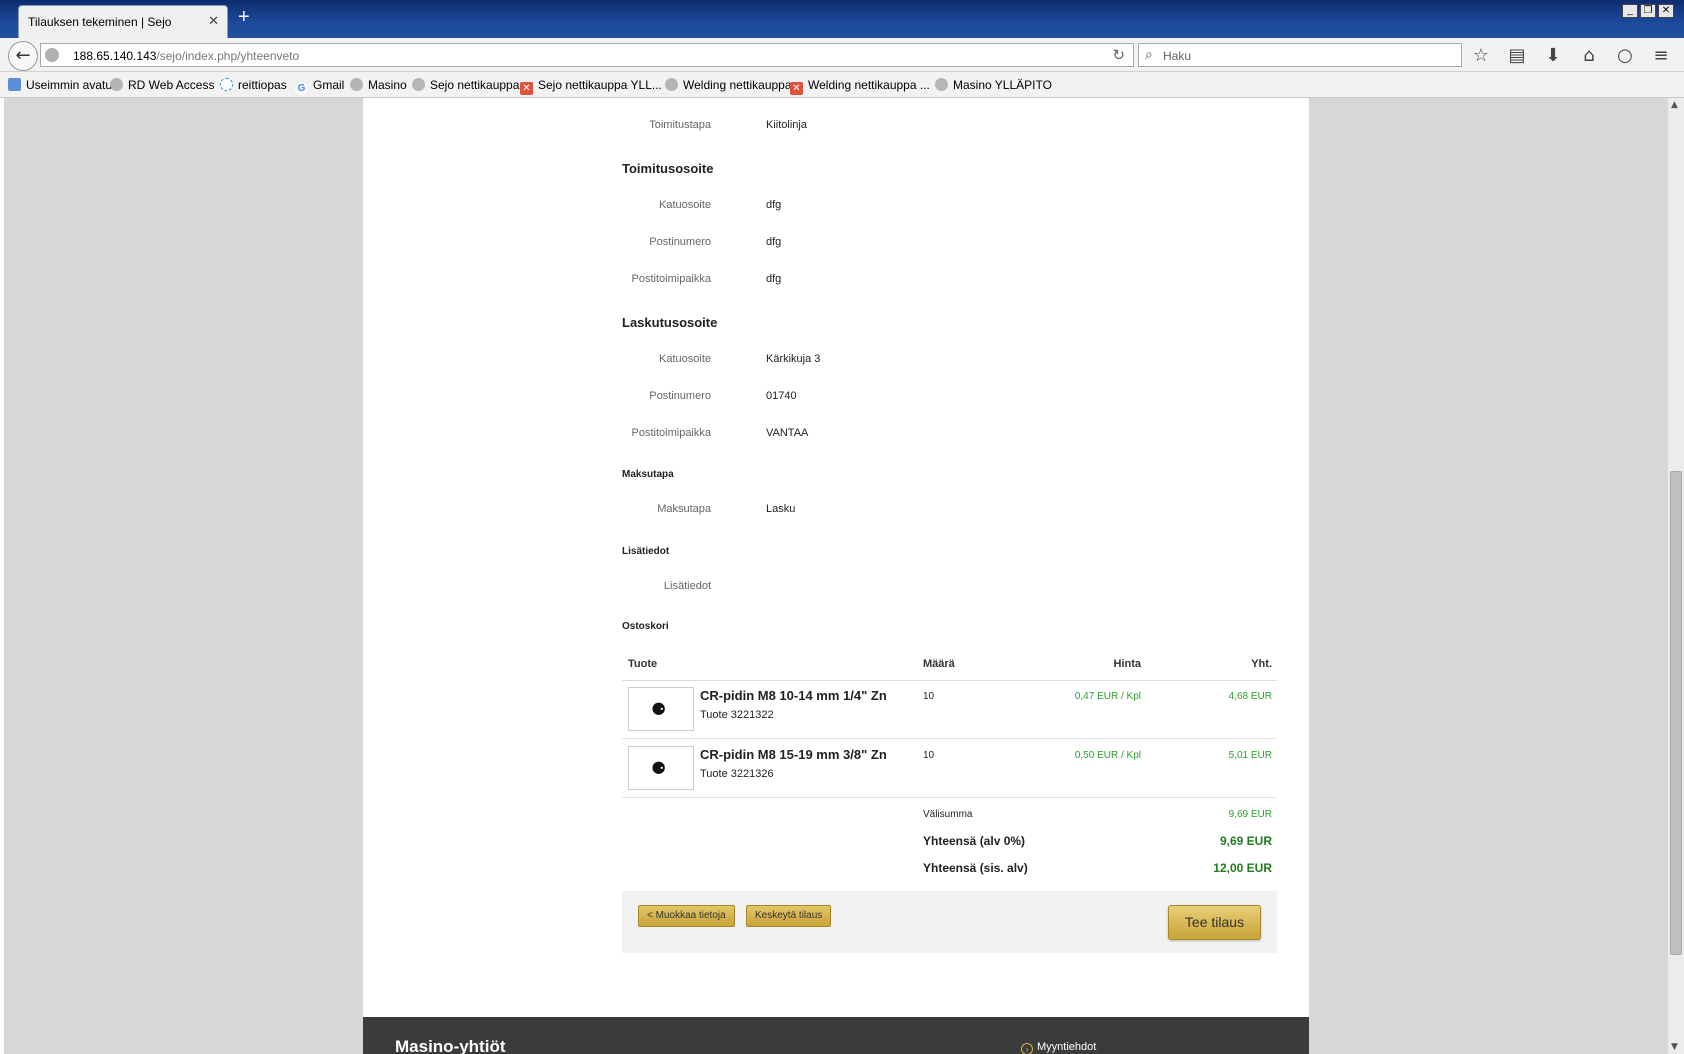  What do you see at coordinates (465, 85) in the screenshot?
I see `bookmark-item: Sejo nettikauppa` at bounding box center [465, 85].